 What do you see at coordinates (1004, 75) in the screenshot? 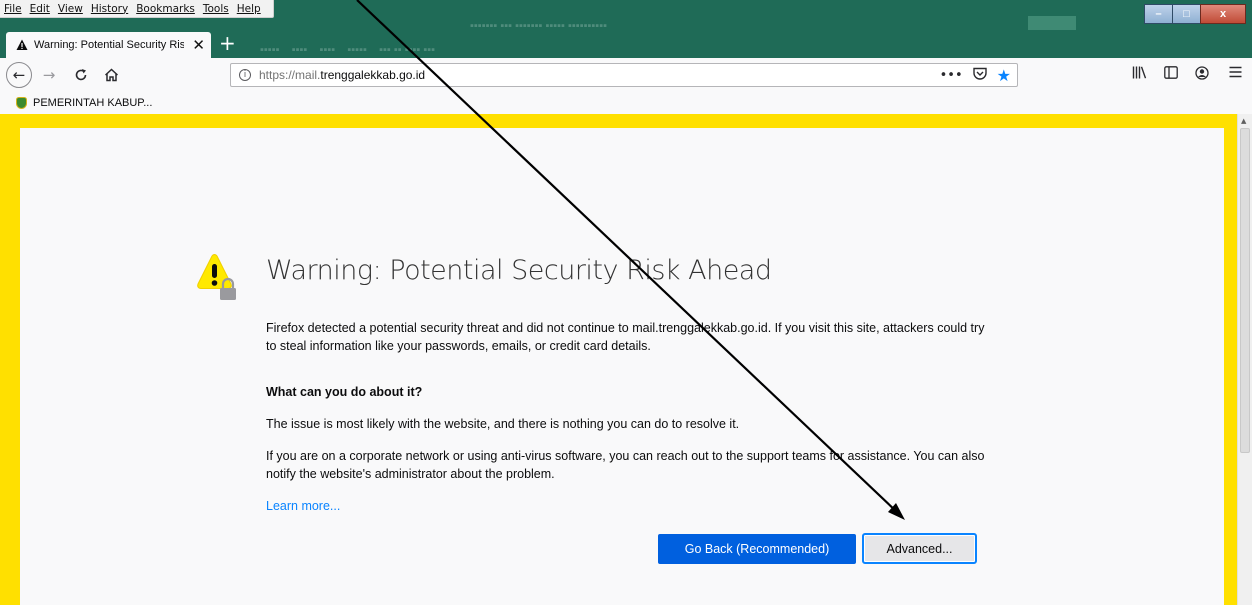
I see `bookmark-star-icon: ★` at bounding box center [1004, 75].